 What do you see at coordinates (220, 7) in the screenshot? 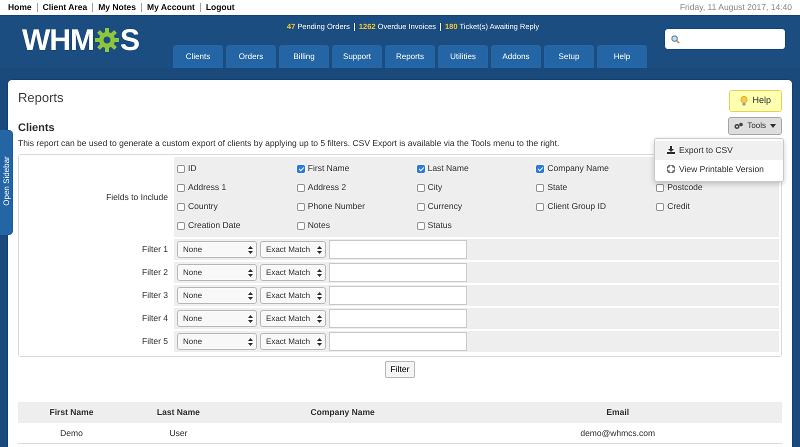
I see `top-link: Logout` at bounding box center [220, 7].